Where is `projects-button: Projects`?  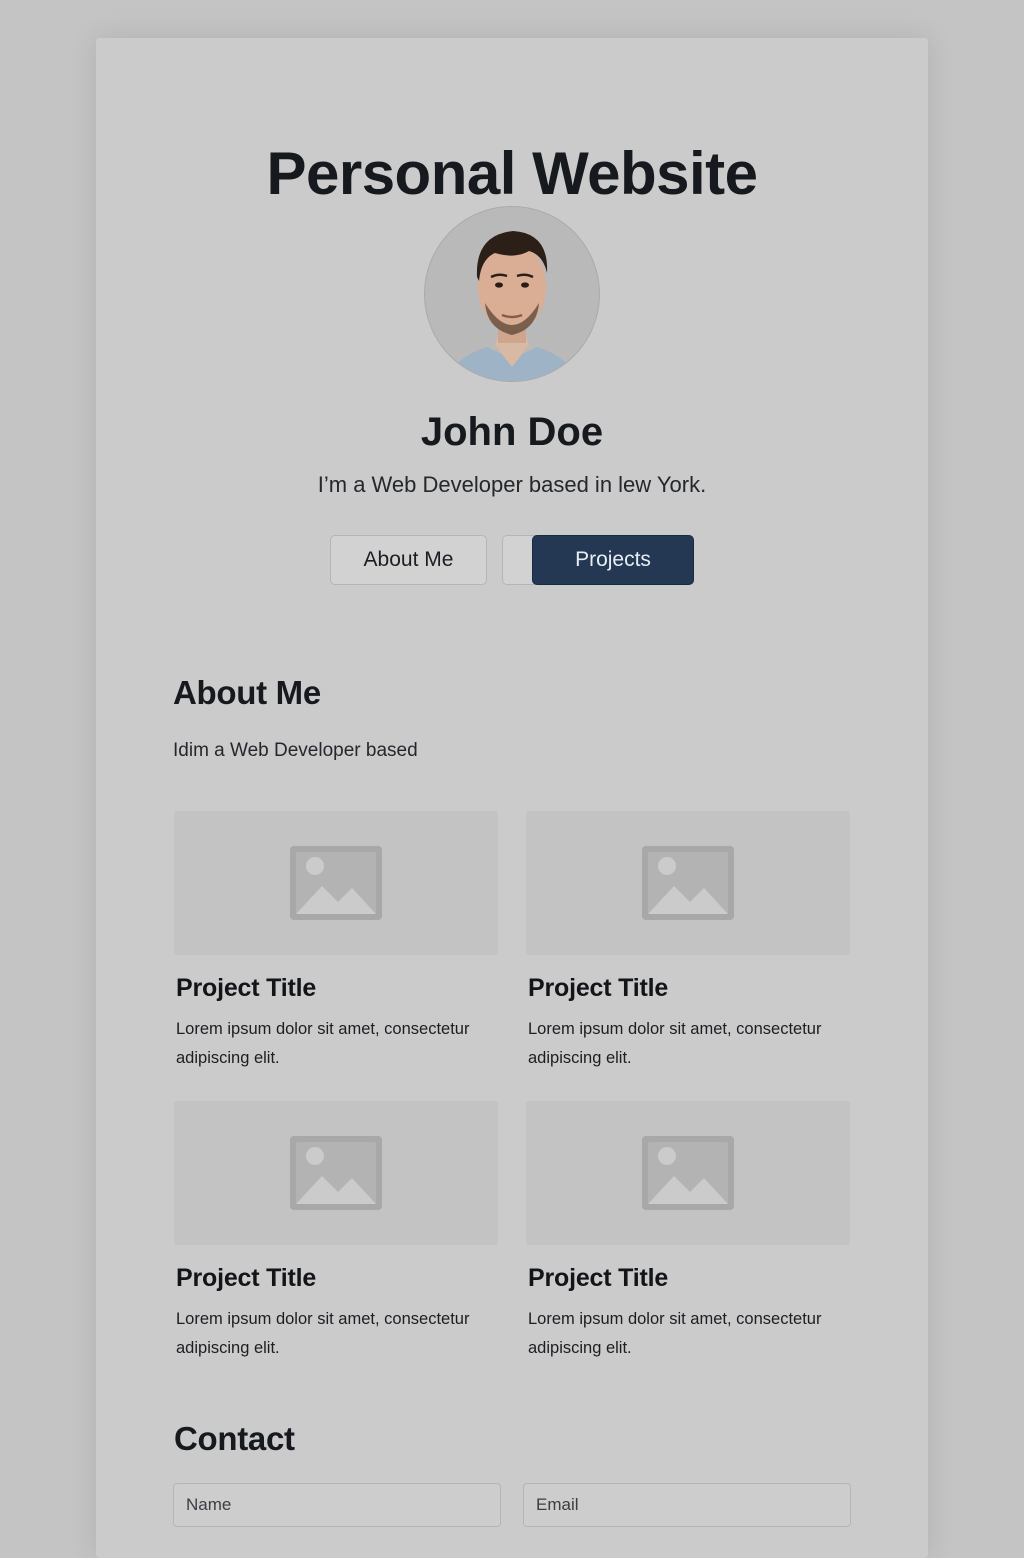 projects-button: Projects is located at coordinates (613, 560).